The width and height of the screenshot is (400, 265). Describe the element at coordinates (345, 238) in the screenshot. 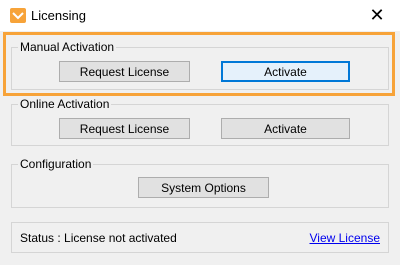

I see `view-license-link: View License` at that location.